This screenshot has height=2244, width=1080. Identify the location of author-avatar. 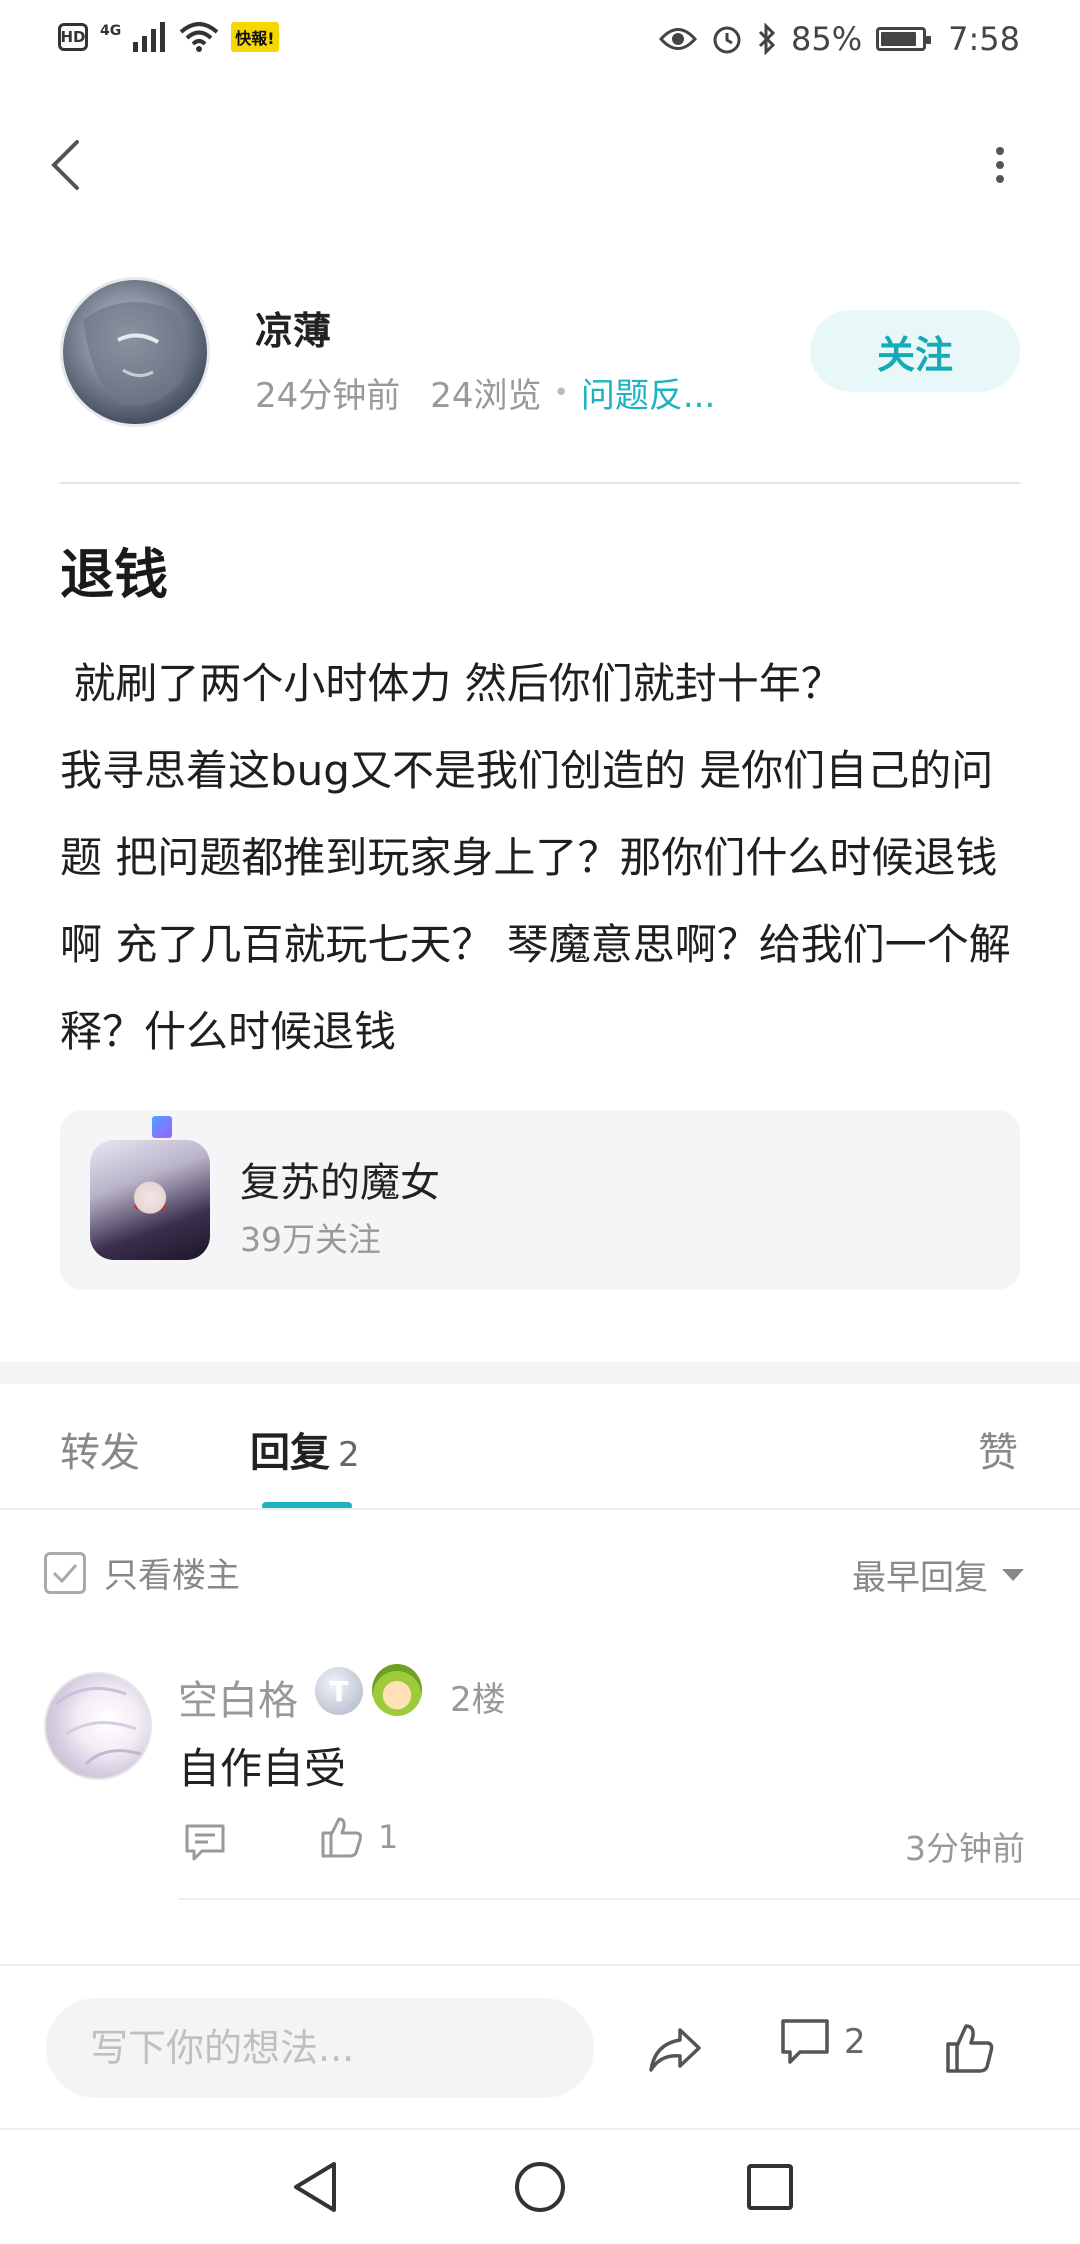
(135, 352).